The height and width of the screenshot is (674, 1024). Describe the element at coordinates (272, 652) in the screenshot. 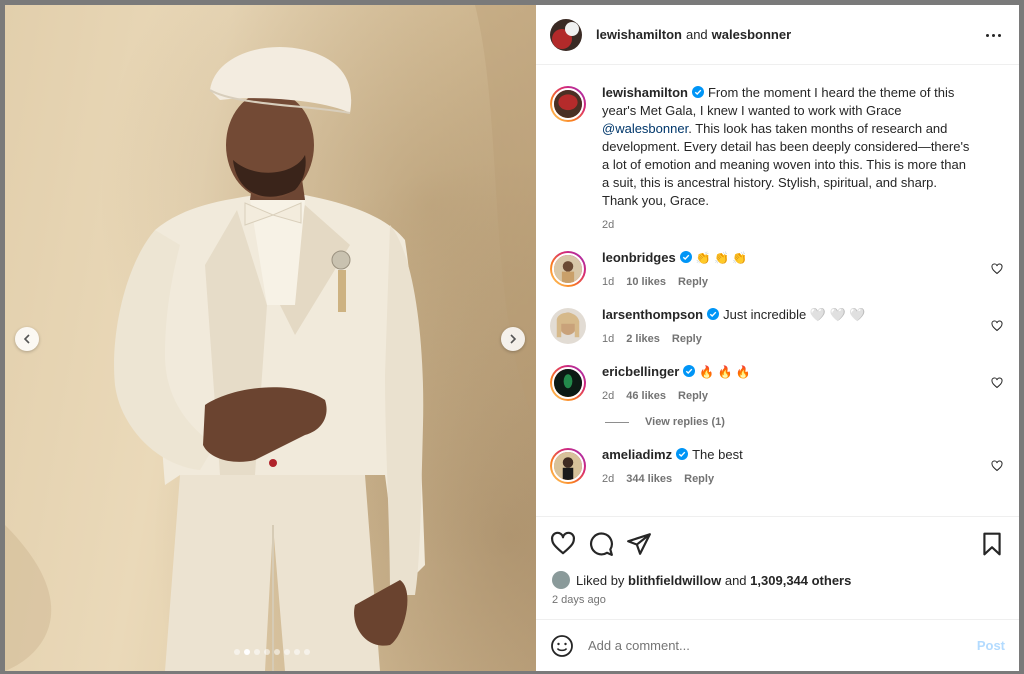

I see `carousel-indicator` at that location.